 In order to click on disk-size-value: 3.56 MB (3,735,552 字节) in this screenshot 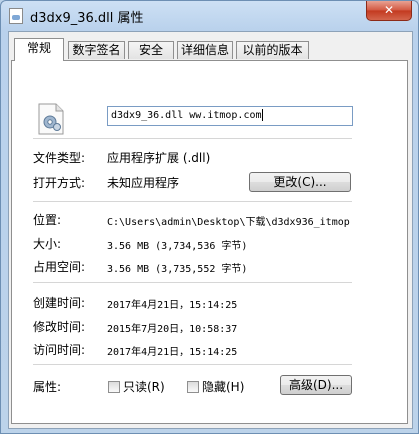, I will do `click(177, 269)`.